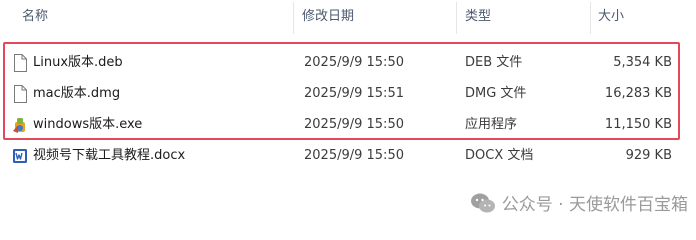  I want to click on column-header-name: 名称, so click(35, 17).